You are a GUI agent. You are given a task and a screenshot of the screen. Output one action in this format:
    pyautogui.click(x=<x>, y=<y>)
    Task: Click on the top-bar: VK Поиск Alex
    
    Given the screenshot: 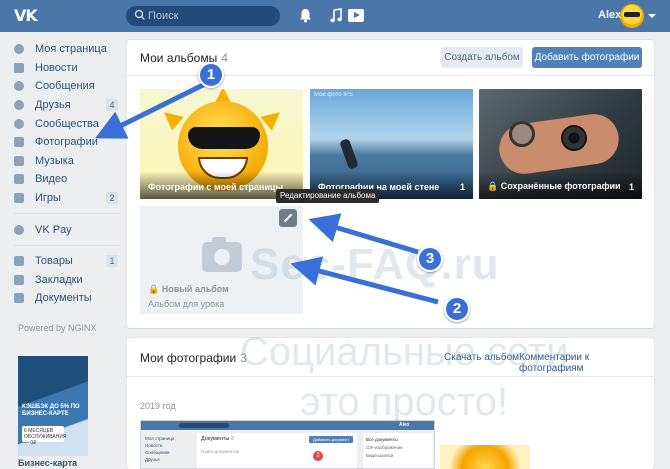 What is the action you would take?
    pyautogui.click(x=335, y=16)
    